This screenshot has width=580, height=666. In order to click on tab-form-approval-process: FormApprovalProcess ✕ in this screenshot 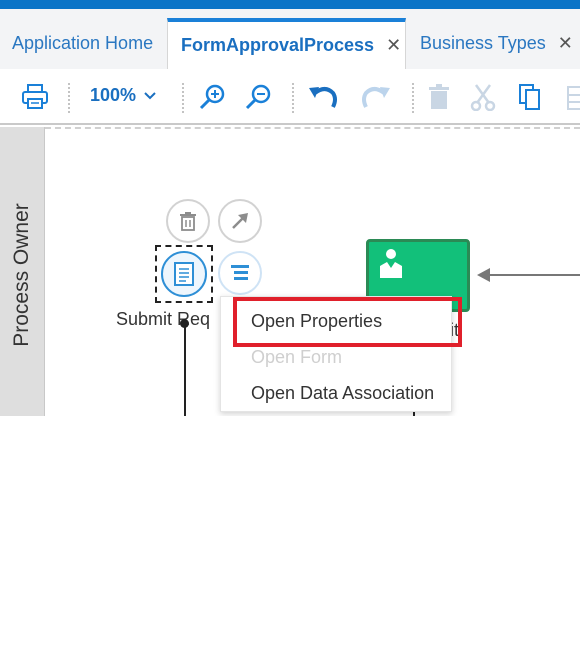, I will do `click(286, 43)`.